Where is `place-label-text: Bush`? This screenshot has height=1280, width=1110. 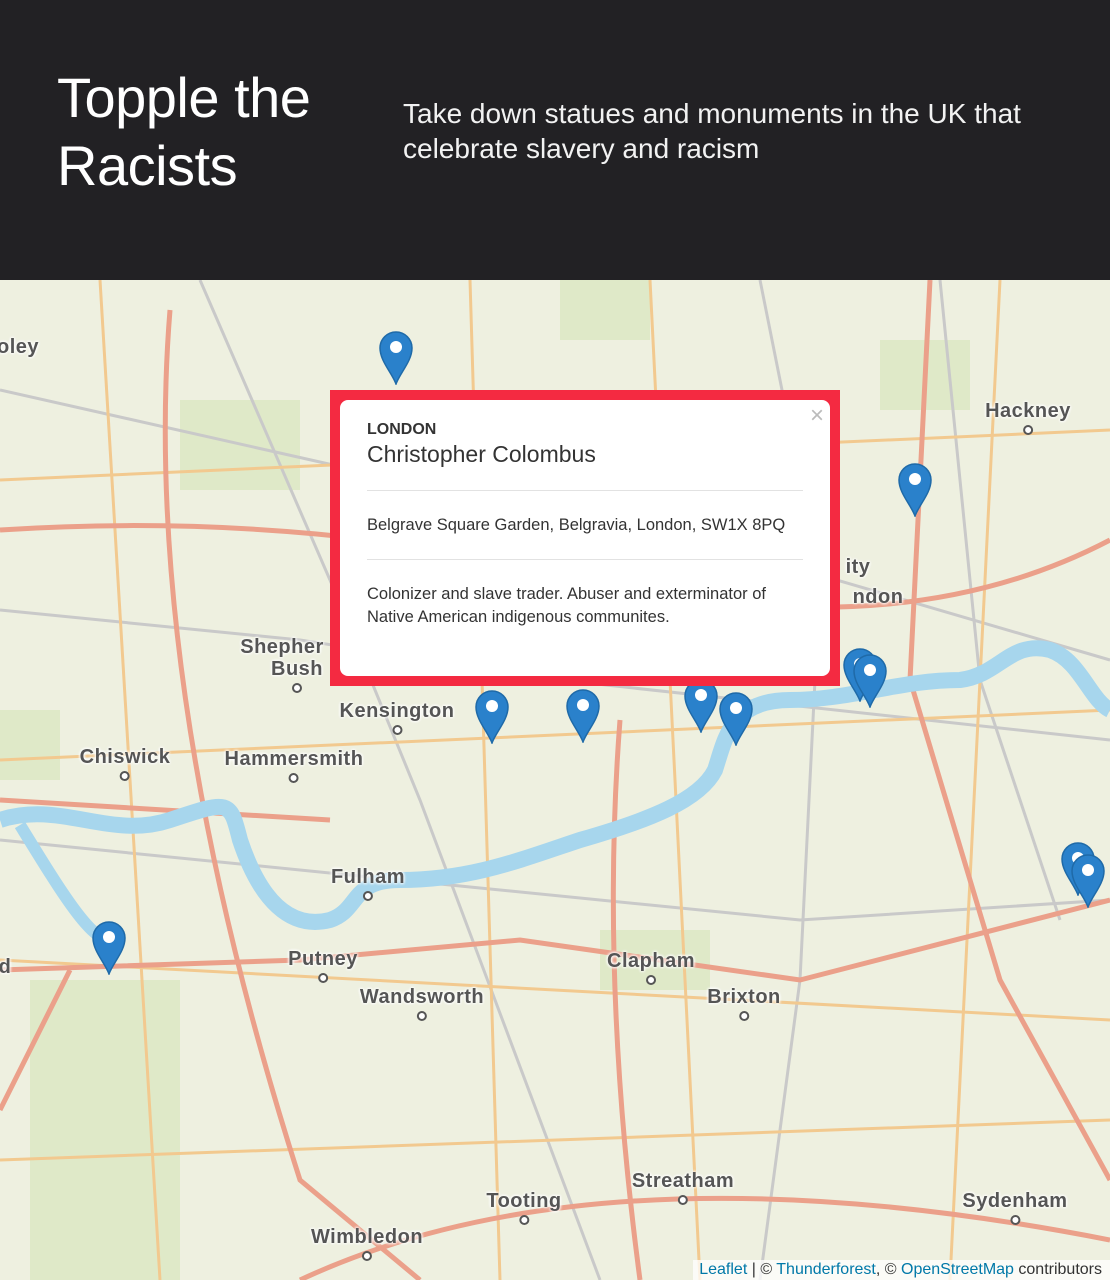
place-label-text: Bush is located at coordinates (297, 669).